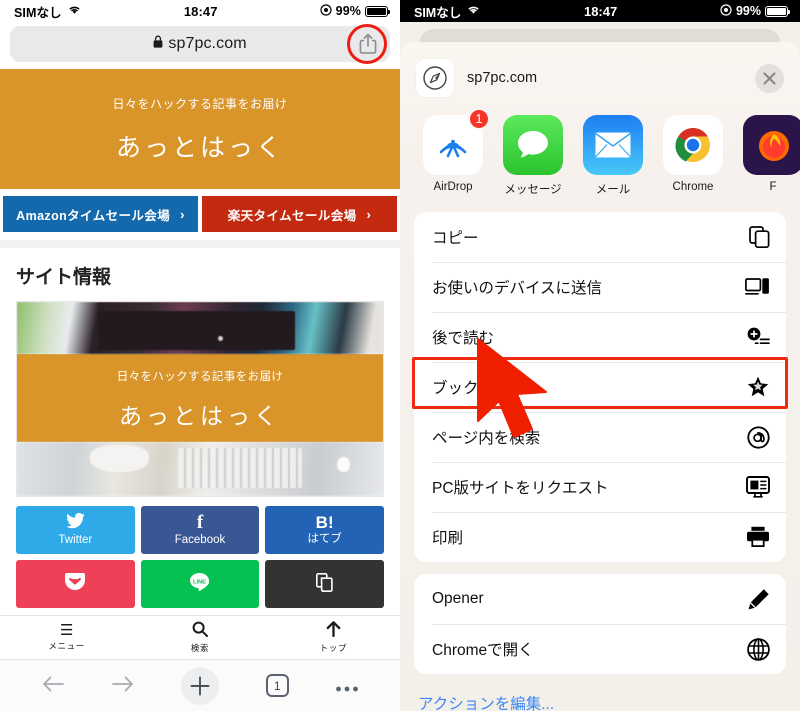 The image size is (800, 711). I want to click on page-nav-menu: ☰ メニュー, so click(66, 637).